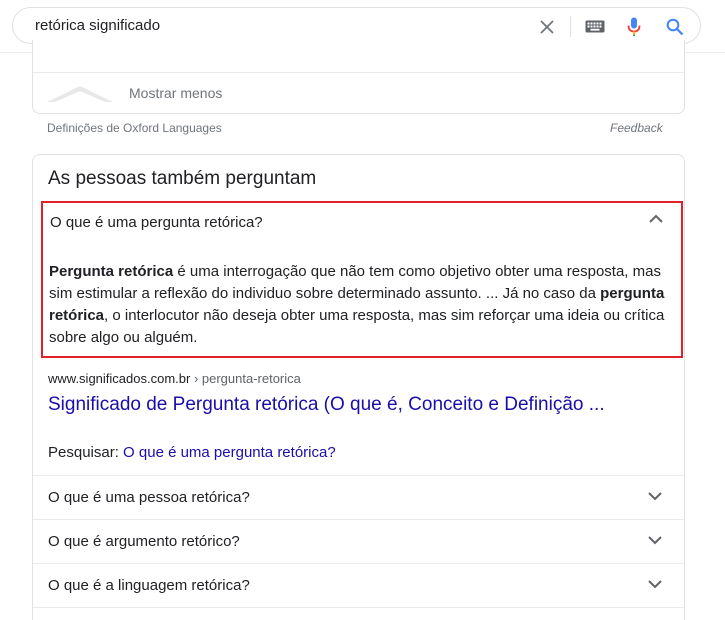  Describe the element at coordinates (149, 497) in the screenshot. I see `paa-question-label: O que é uma pessoa retórica?` at that location.